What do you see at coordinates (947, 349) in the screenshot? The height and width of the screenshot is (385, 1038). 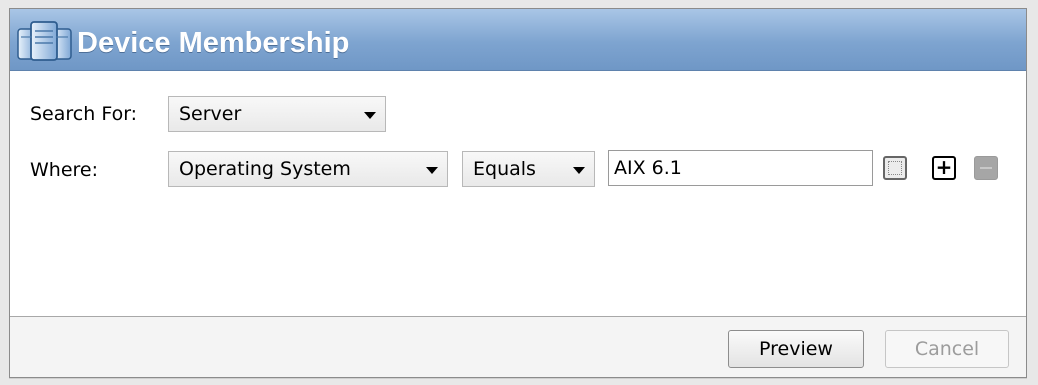 I see `cancel-button: Cancel` at bounding box center [947, 349].